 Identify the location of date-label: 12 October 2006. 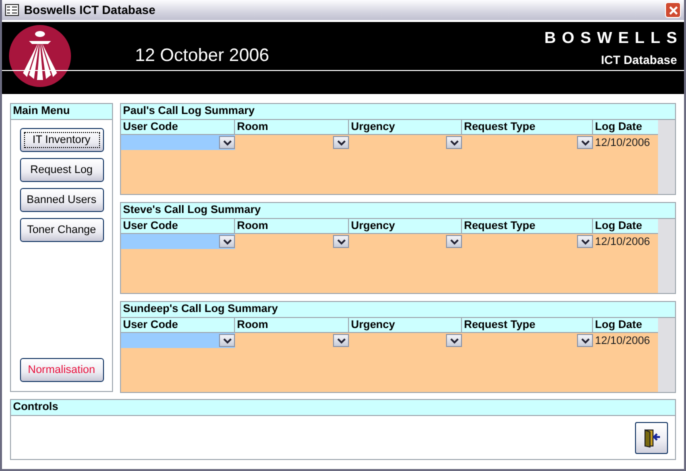
(202, 55).